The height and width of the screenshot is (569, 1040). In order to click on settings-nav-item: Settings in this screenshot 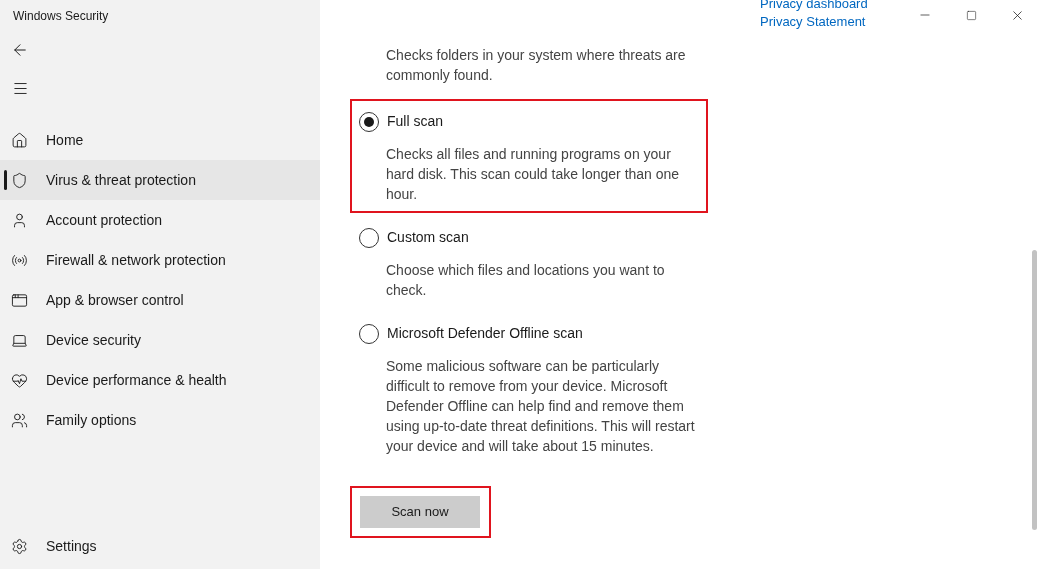, I will do `click(160, 546)`.